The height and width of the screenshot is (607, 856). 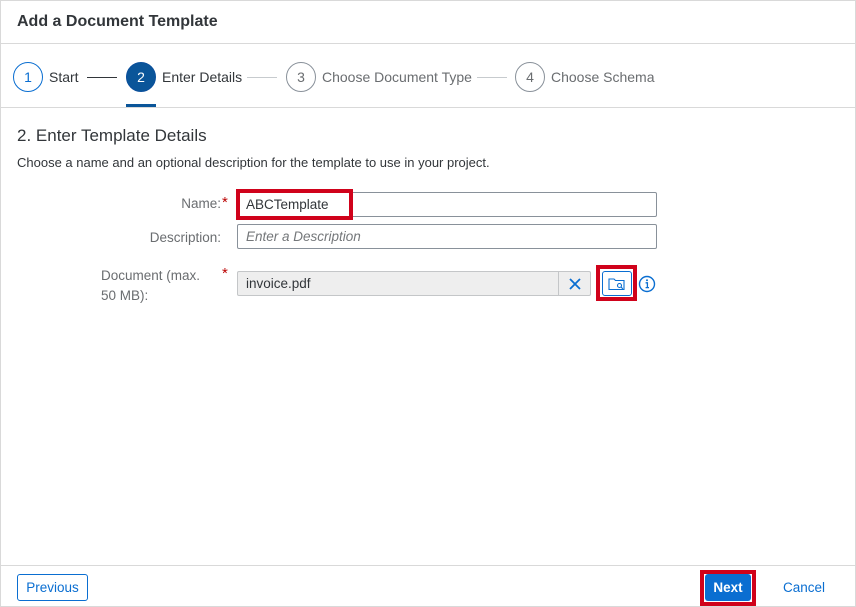 I want to click on dialog-title: Add a Document Template, so click(x=117, y=21).